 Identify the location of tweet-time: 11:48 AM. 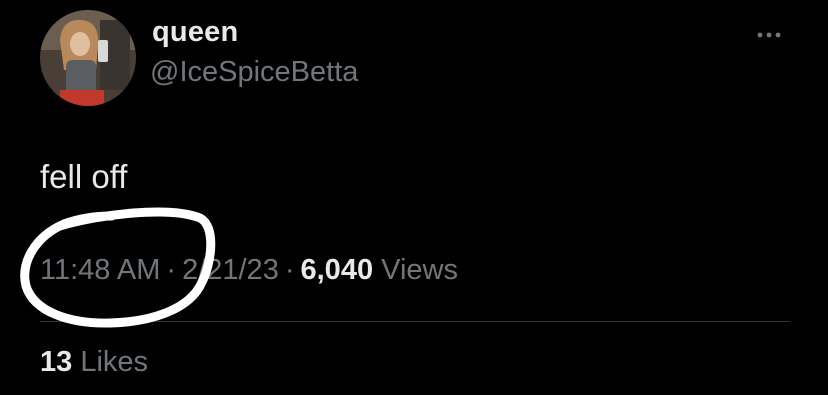
(100, 270).